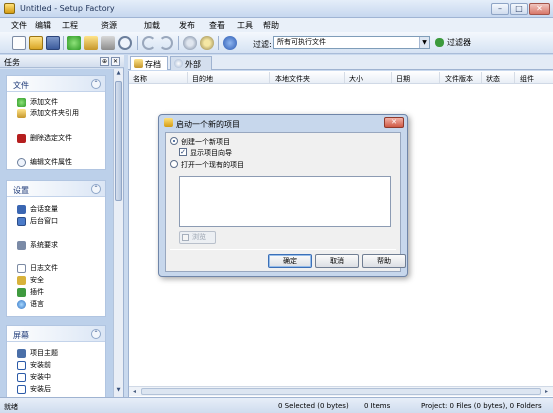 The width and height of the screenshot is (553, 413). What do you see at coordinates (70, 25) in the screenshot?
I see `menu-project: 工程` at bounding box center [70, 25].